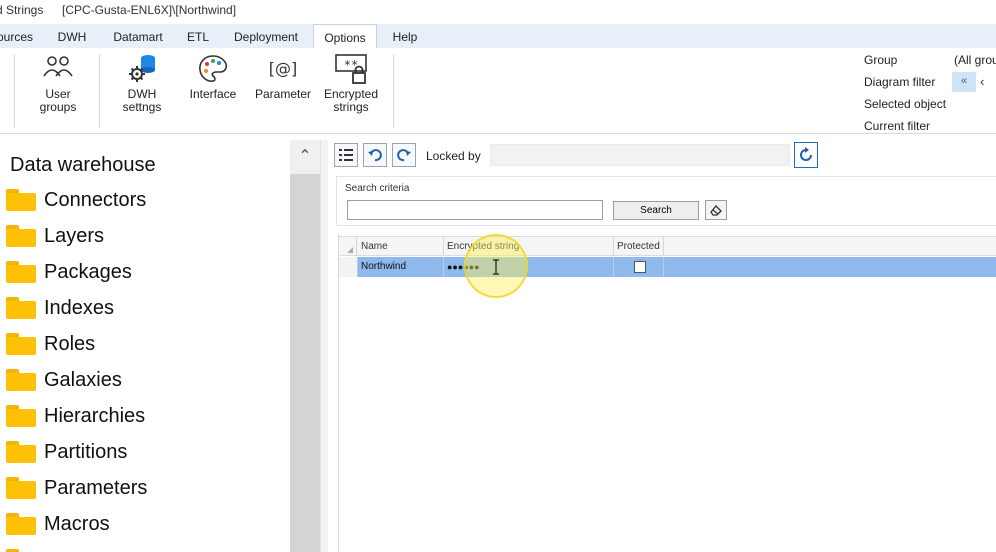 The image size is (996, 552). What do you see at coordinates (305, 157) in the screenshot?
I see `chevron-up-icon: ⌃` at bounding box center [305, 157].